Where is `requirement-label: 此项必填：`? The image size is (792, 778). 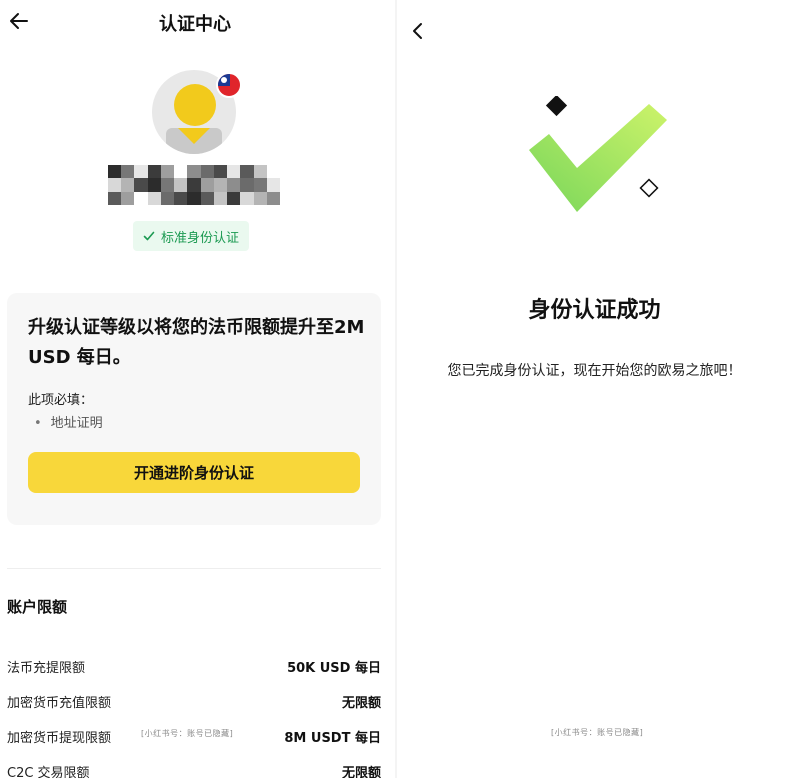
requirement-label: 此项必填： is located at coordinates (61, 400).